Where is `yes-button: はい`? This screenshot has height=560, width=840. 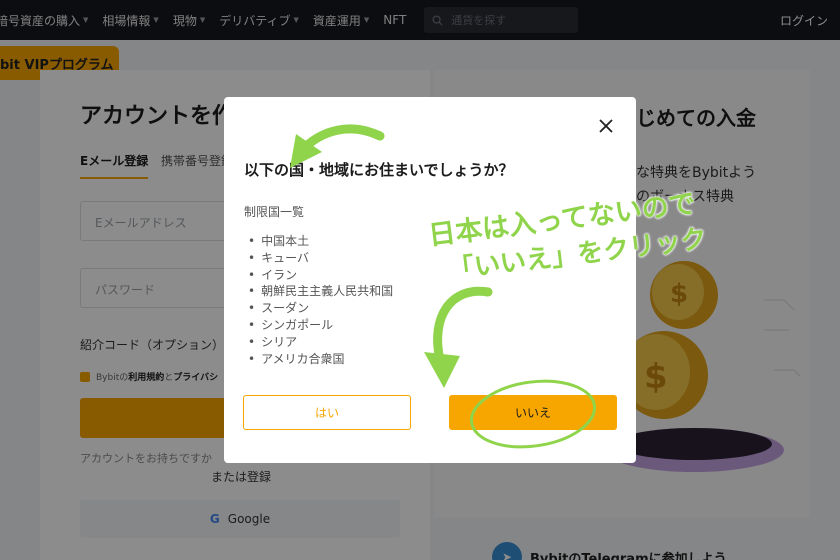
yes-button: はい is located at coordinates (327, 412).